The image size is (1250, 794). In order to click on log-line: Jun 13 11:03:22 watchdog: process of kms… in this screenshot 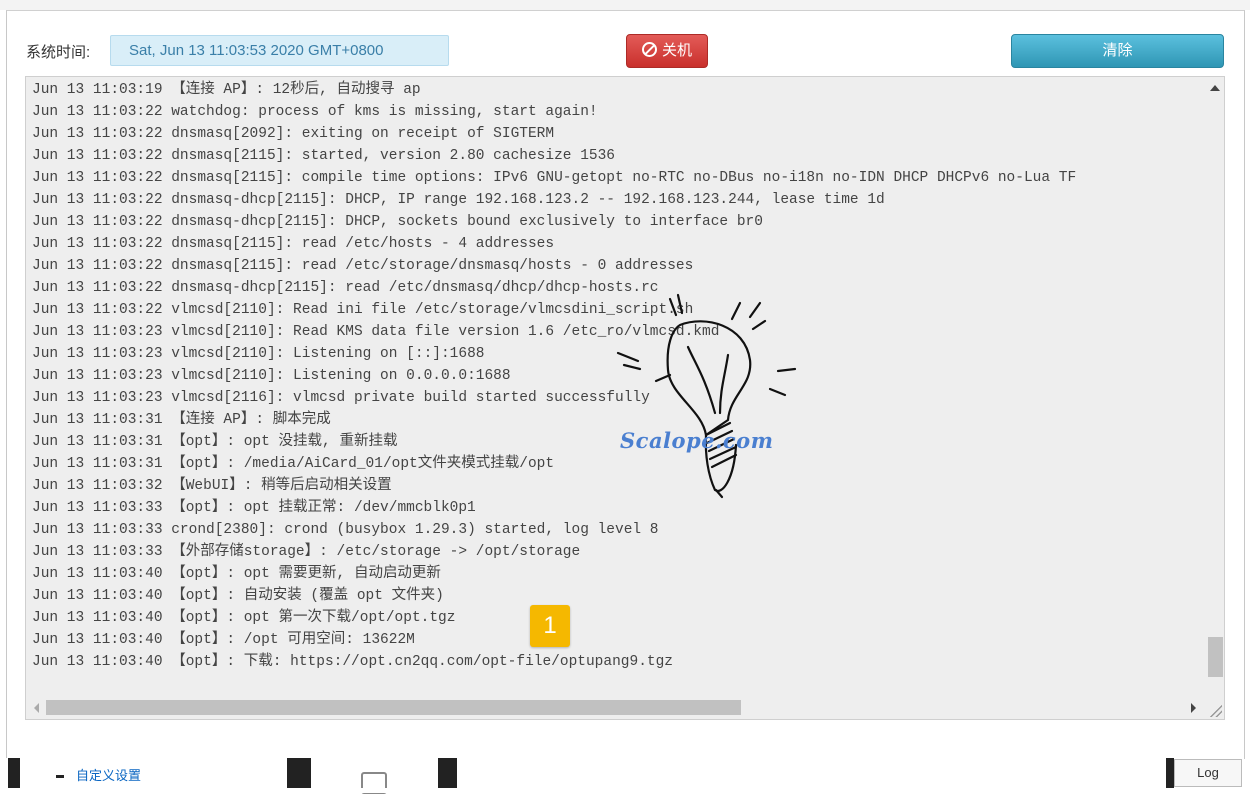, I will do `click(315, 112)`.